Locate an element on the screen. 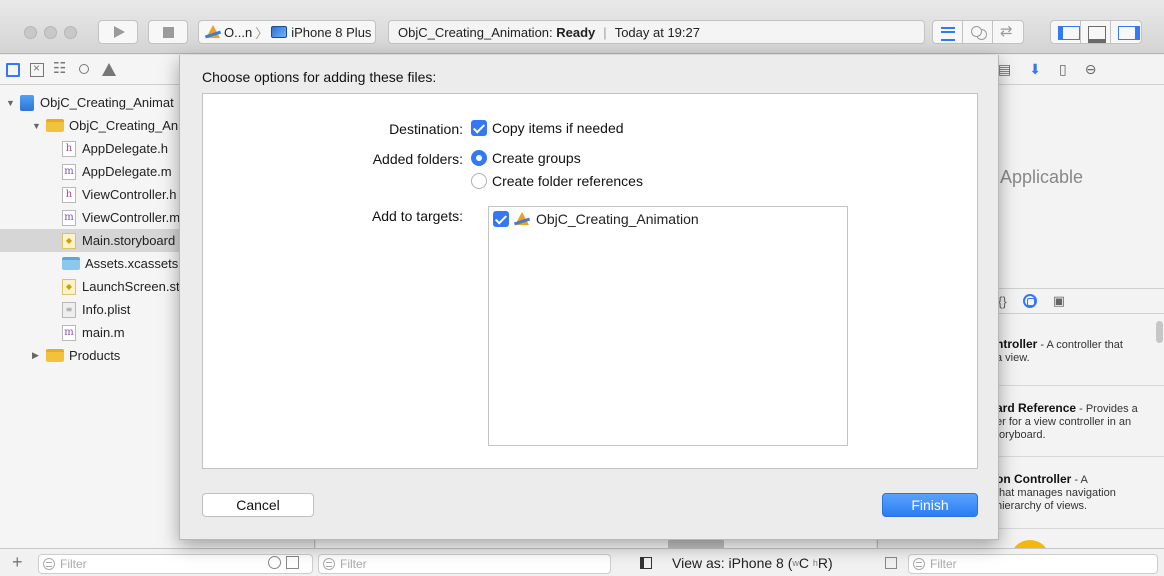  target-name: ObjC_Creating_Animation is located at coordinates (617, 219).